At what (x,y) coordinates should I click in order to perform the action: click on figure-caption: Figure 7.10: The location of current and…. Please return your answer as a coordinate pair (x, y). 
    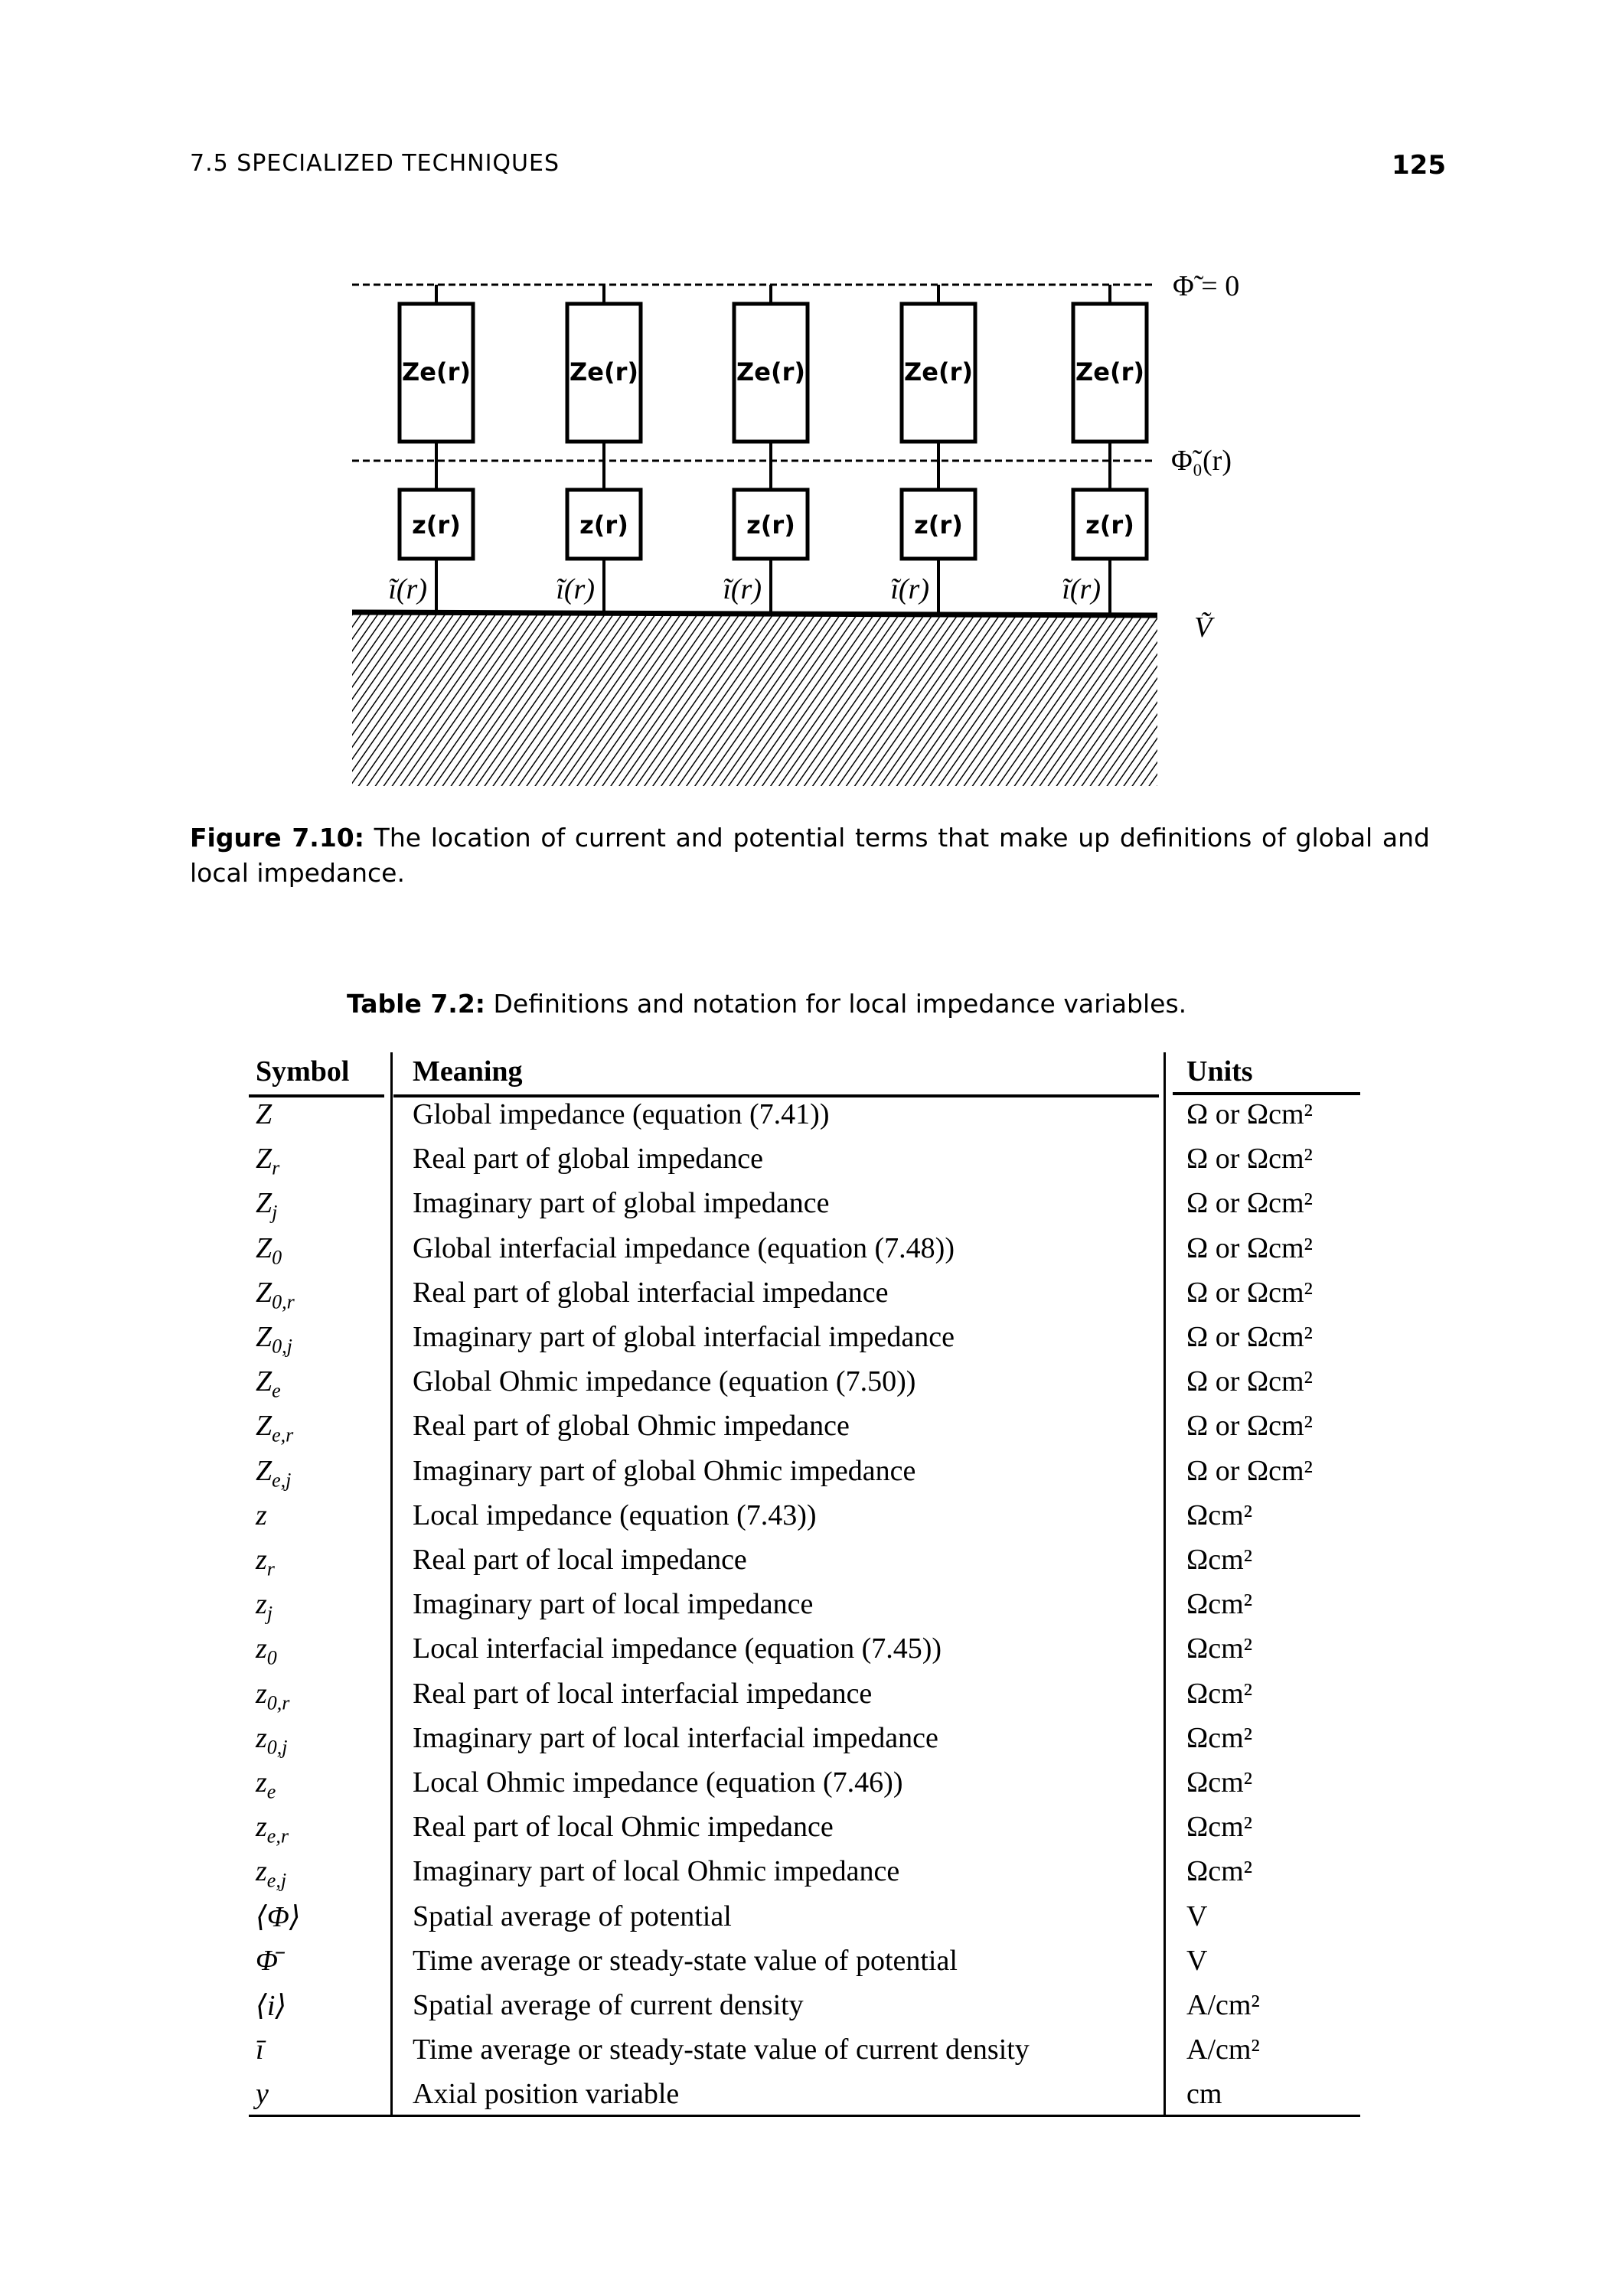
    Looking at the image, I should click on (810, 855).